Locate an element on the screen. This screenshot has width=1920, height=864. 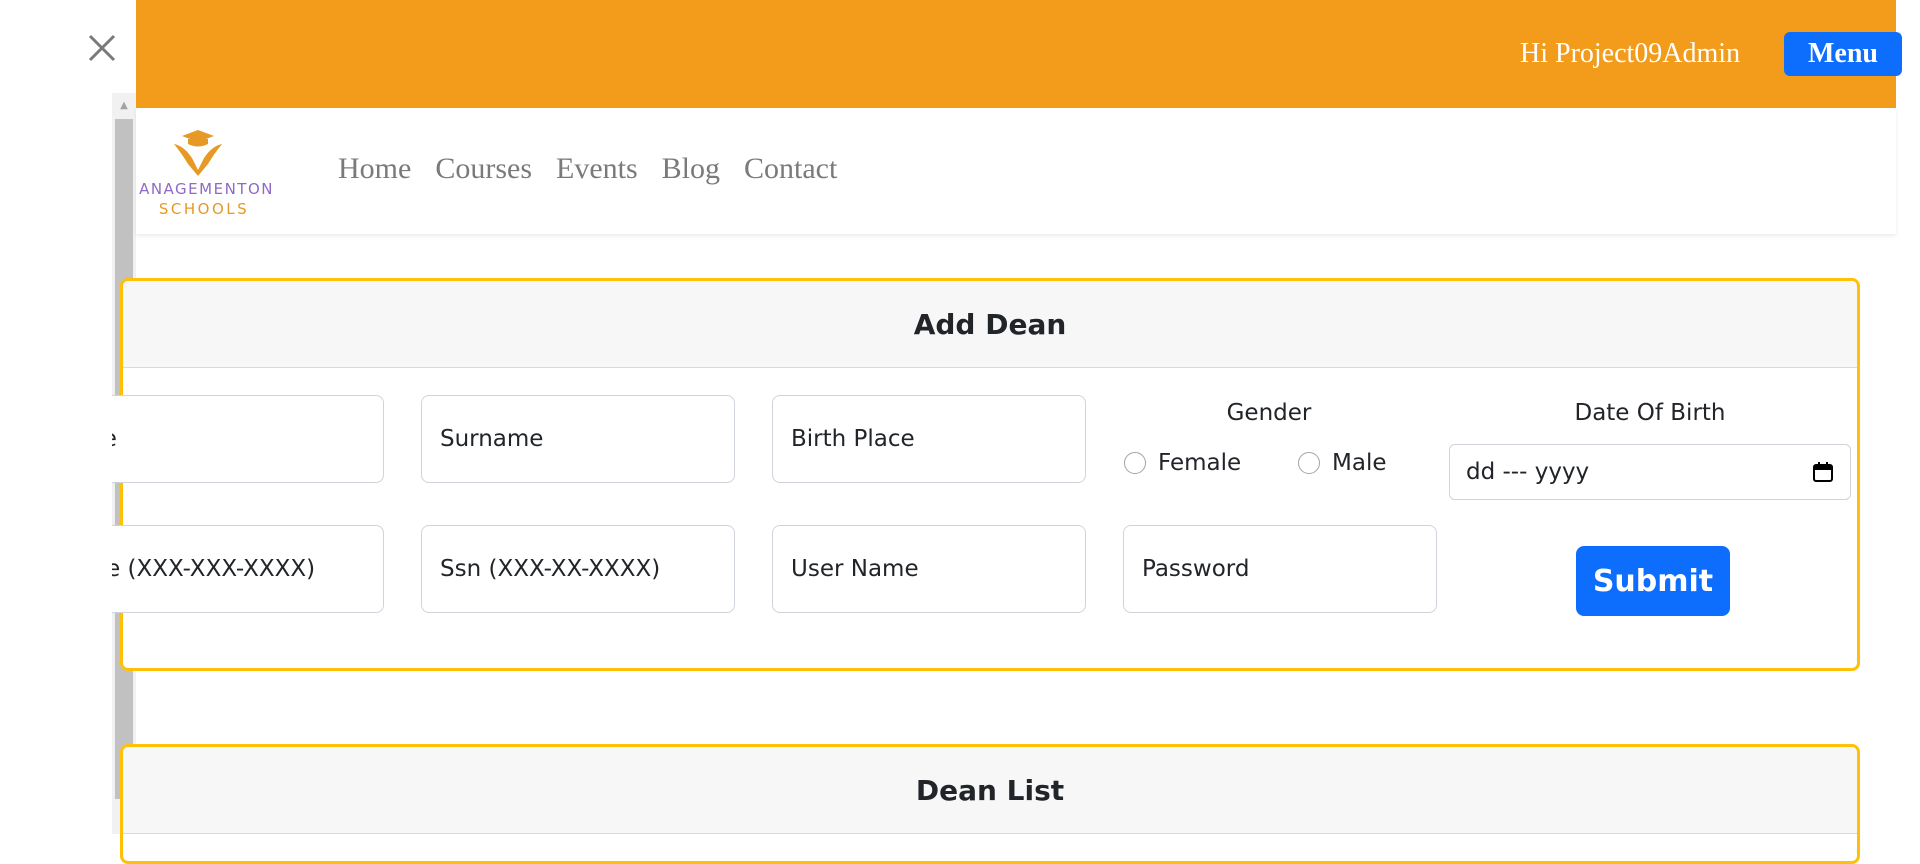
top-bar: Hi Project09Admin Menu is located at coordinates (1019, 54).